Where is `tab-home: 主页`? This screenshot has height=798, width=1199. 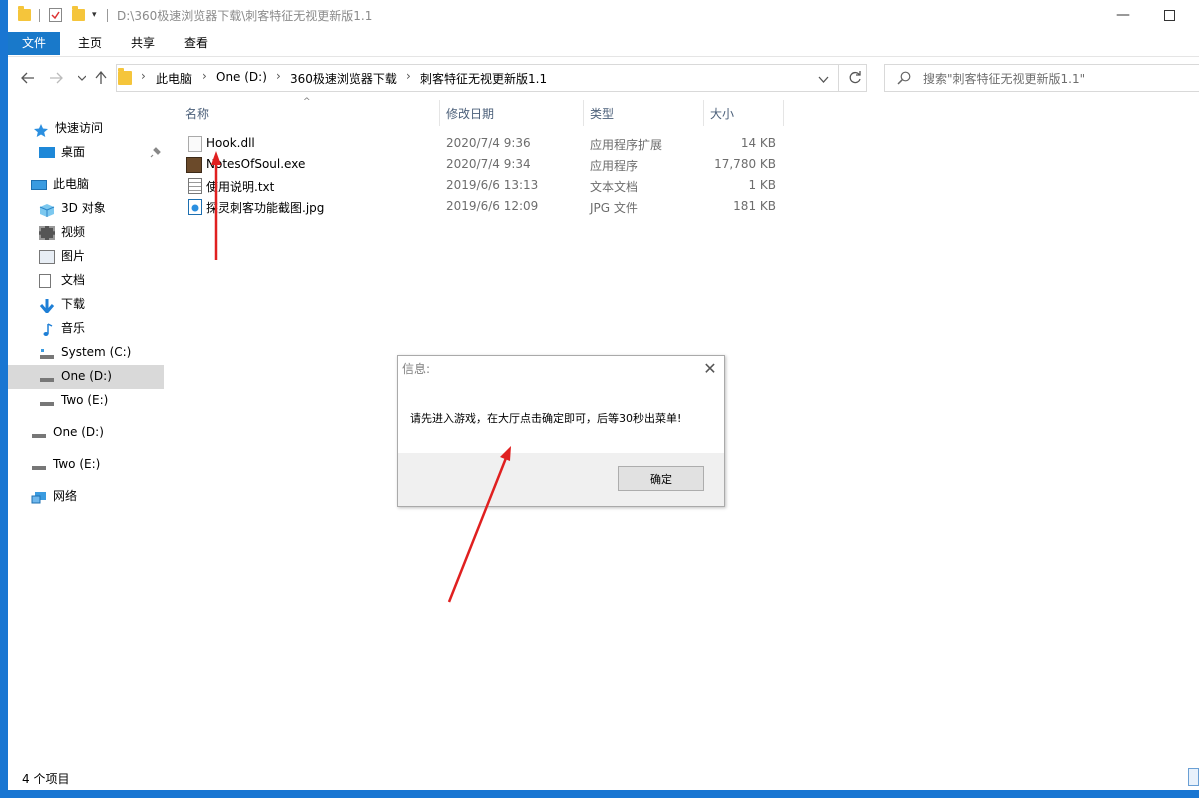 tab-home: 主页 is located at coordinates (90, 43).